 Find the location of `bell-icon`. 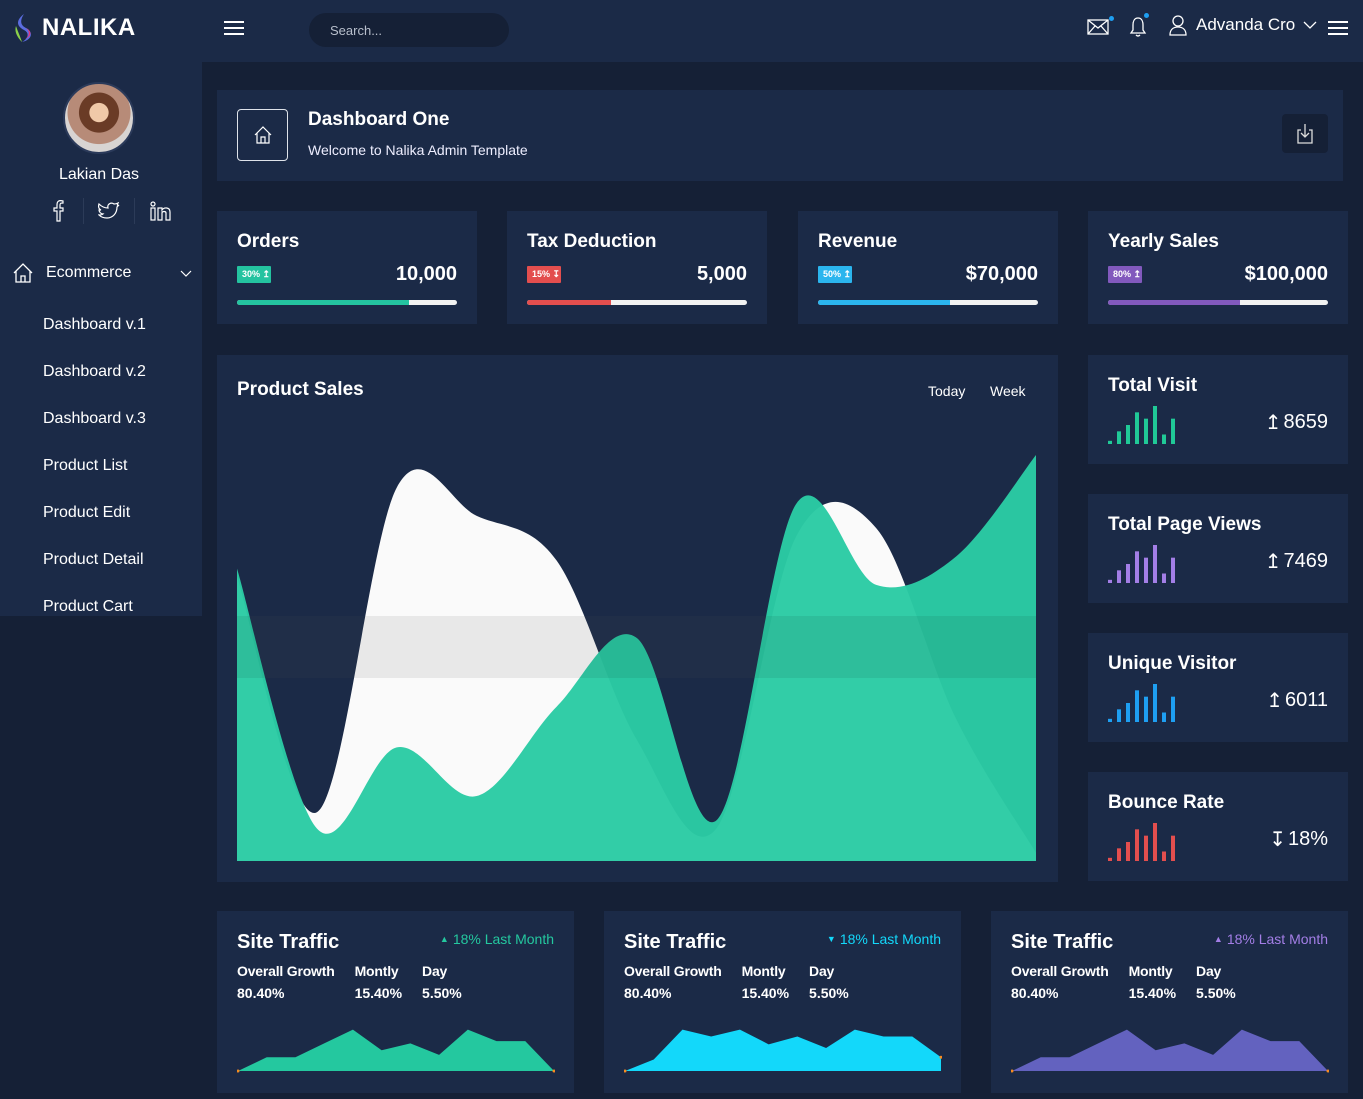

bell-icon is located at coordinates (1138, 27).